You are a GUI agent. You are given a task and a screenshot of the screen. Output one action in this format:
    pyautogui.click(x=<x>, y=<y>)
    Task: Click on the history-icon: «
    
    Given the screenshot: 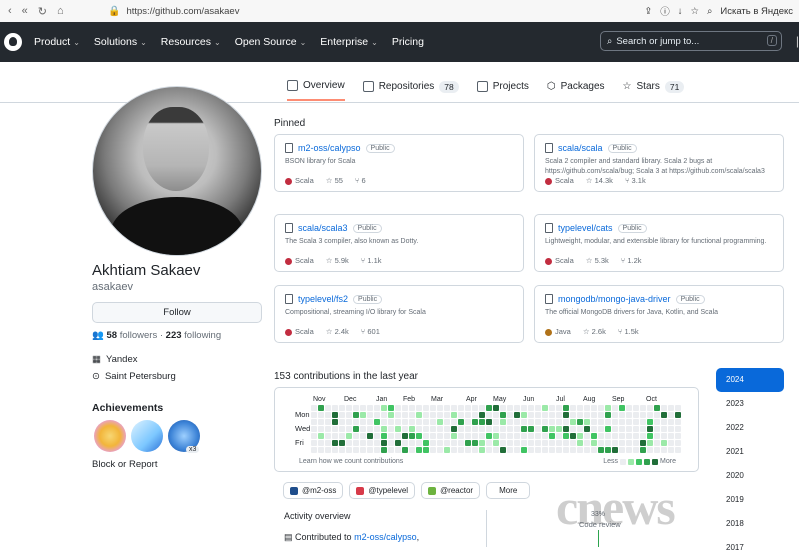 What is the action you would take?
    pyautogui.click(x=25, y=11)
    